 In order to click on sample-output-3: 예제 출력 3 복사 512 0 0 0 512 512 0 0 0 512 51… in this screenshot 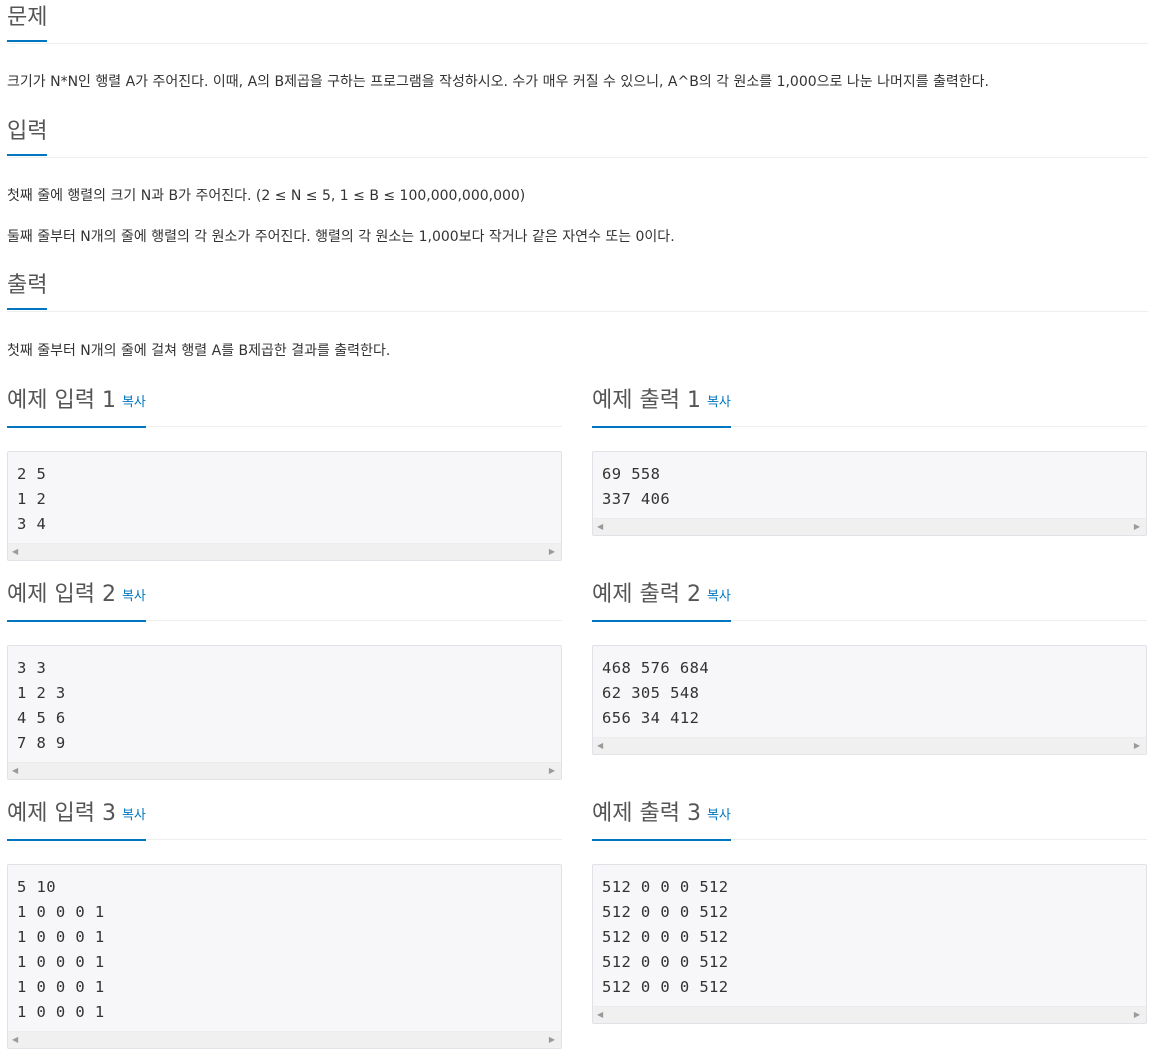, I will do `click(869, 910)`.